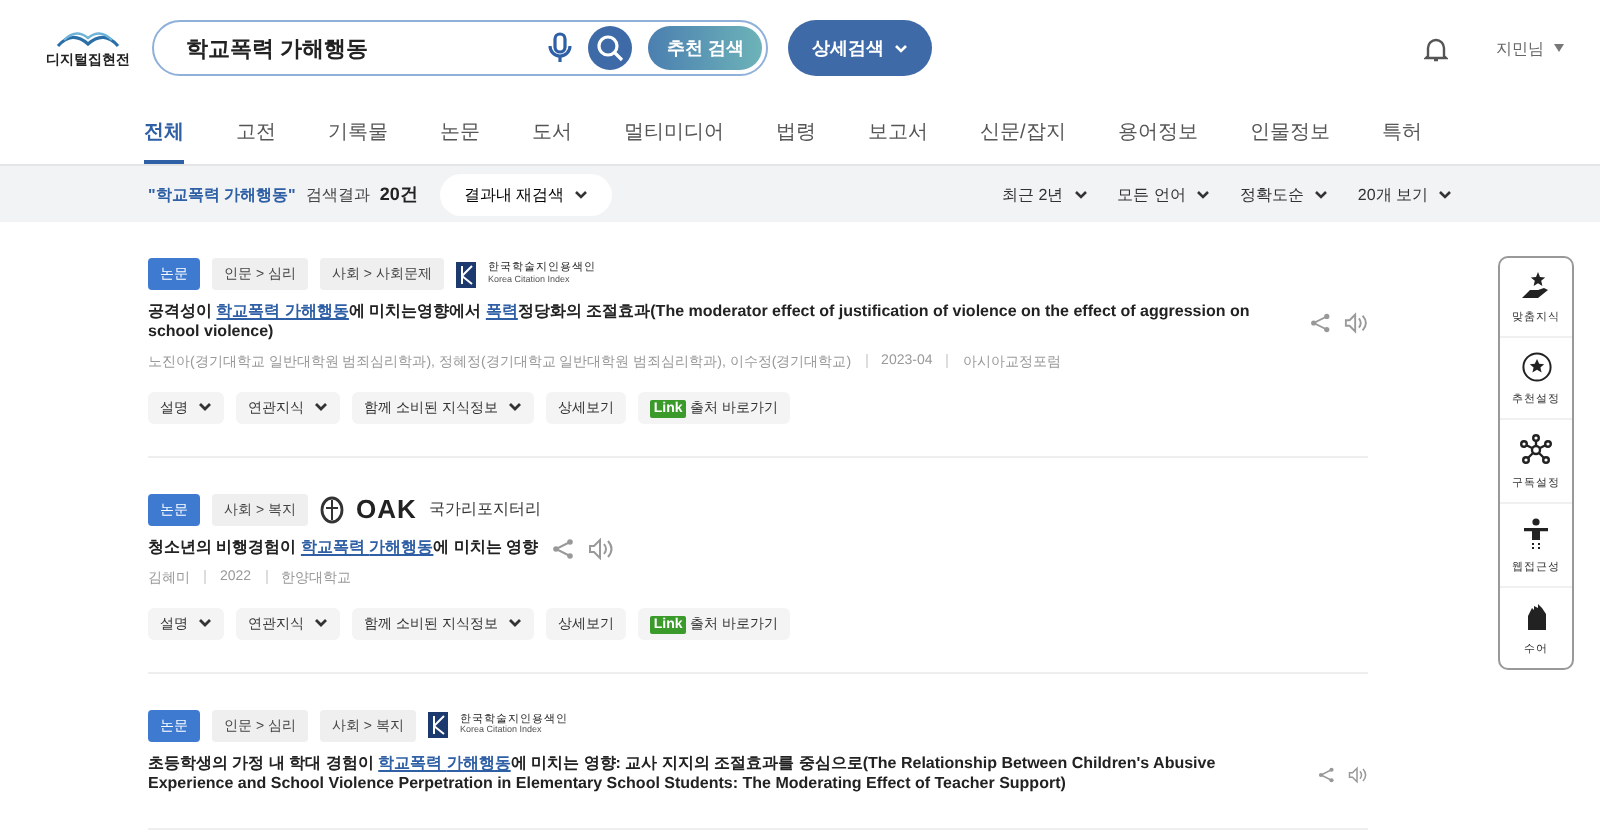  Describe the element at coordinates (1536, 450) in the screenshot. I see `network-icon` at that location.